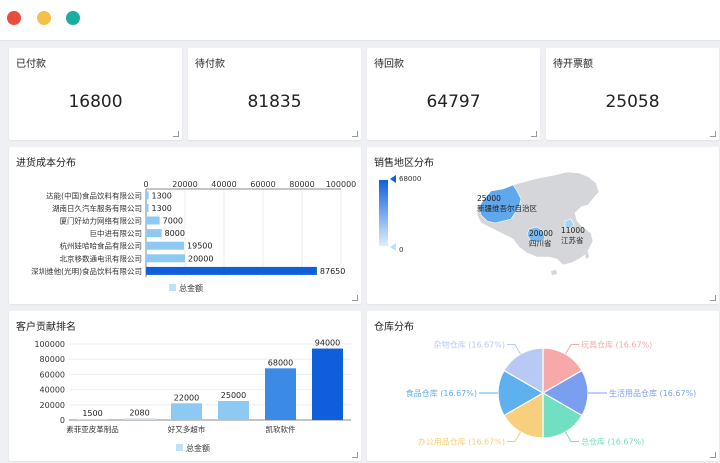  Describe the element at coordinates (632, 102) in the screenshot. I see `kpi-value: 25058` at that location.